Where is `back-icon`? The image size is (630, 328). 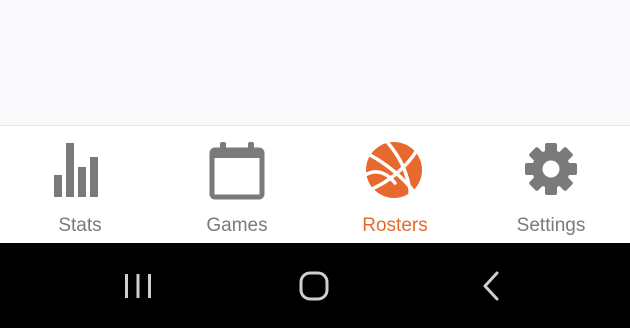 back-icon is located at coordinates (491, 286).